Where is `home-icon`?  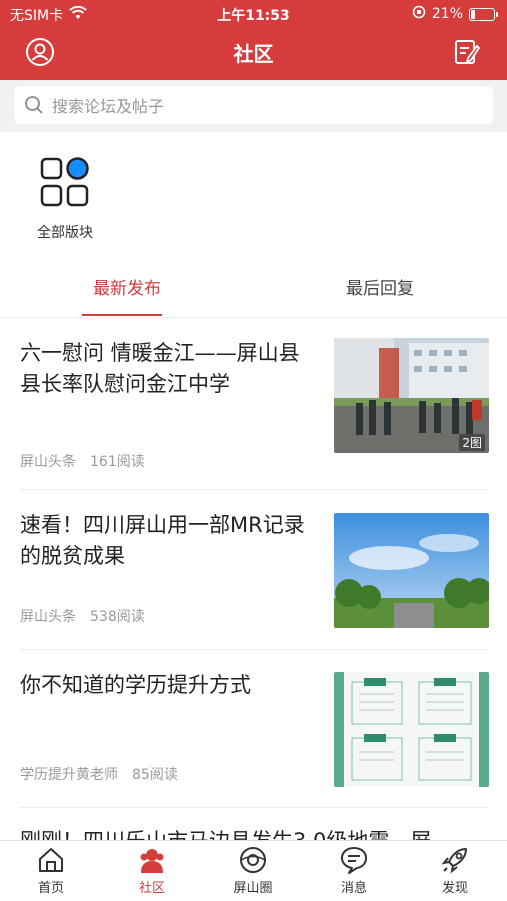 home-icon is located at coordinates (51, 860).